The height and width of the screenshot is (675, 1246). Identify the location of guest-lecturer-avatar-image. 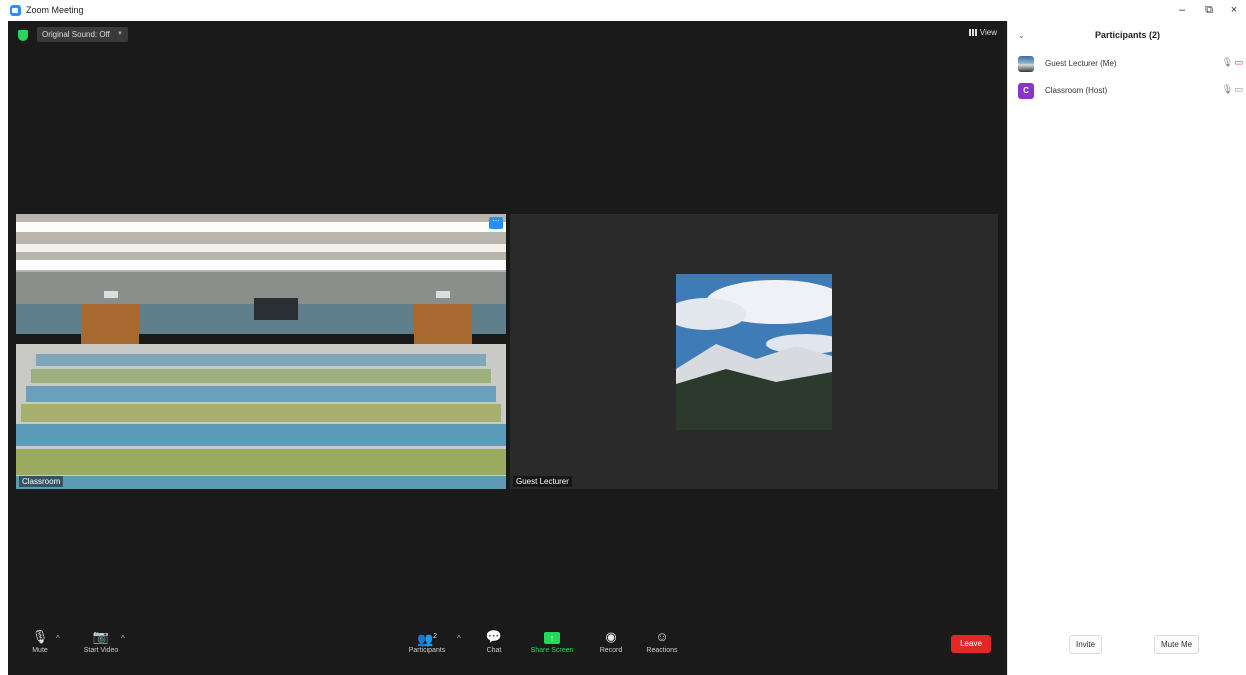
(754, 352).